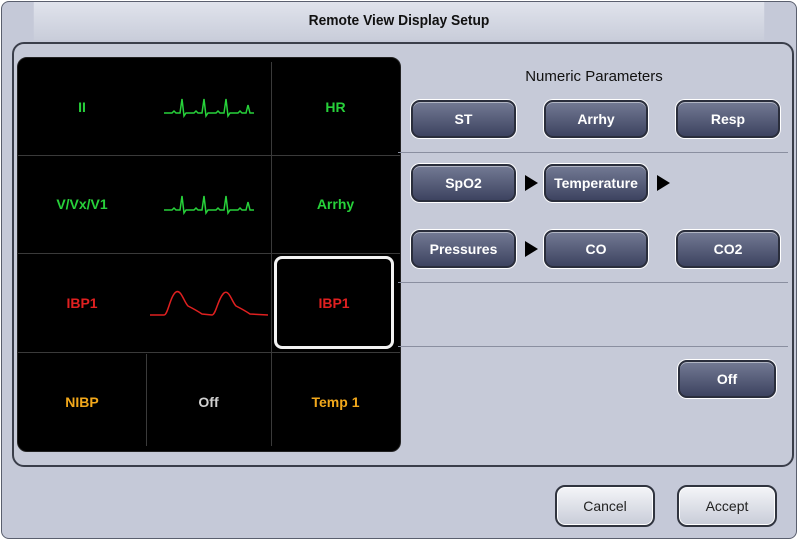 The image size is (800, 542). I want to click on nibp-label: NIBP, so click(82, 401).